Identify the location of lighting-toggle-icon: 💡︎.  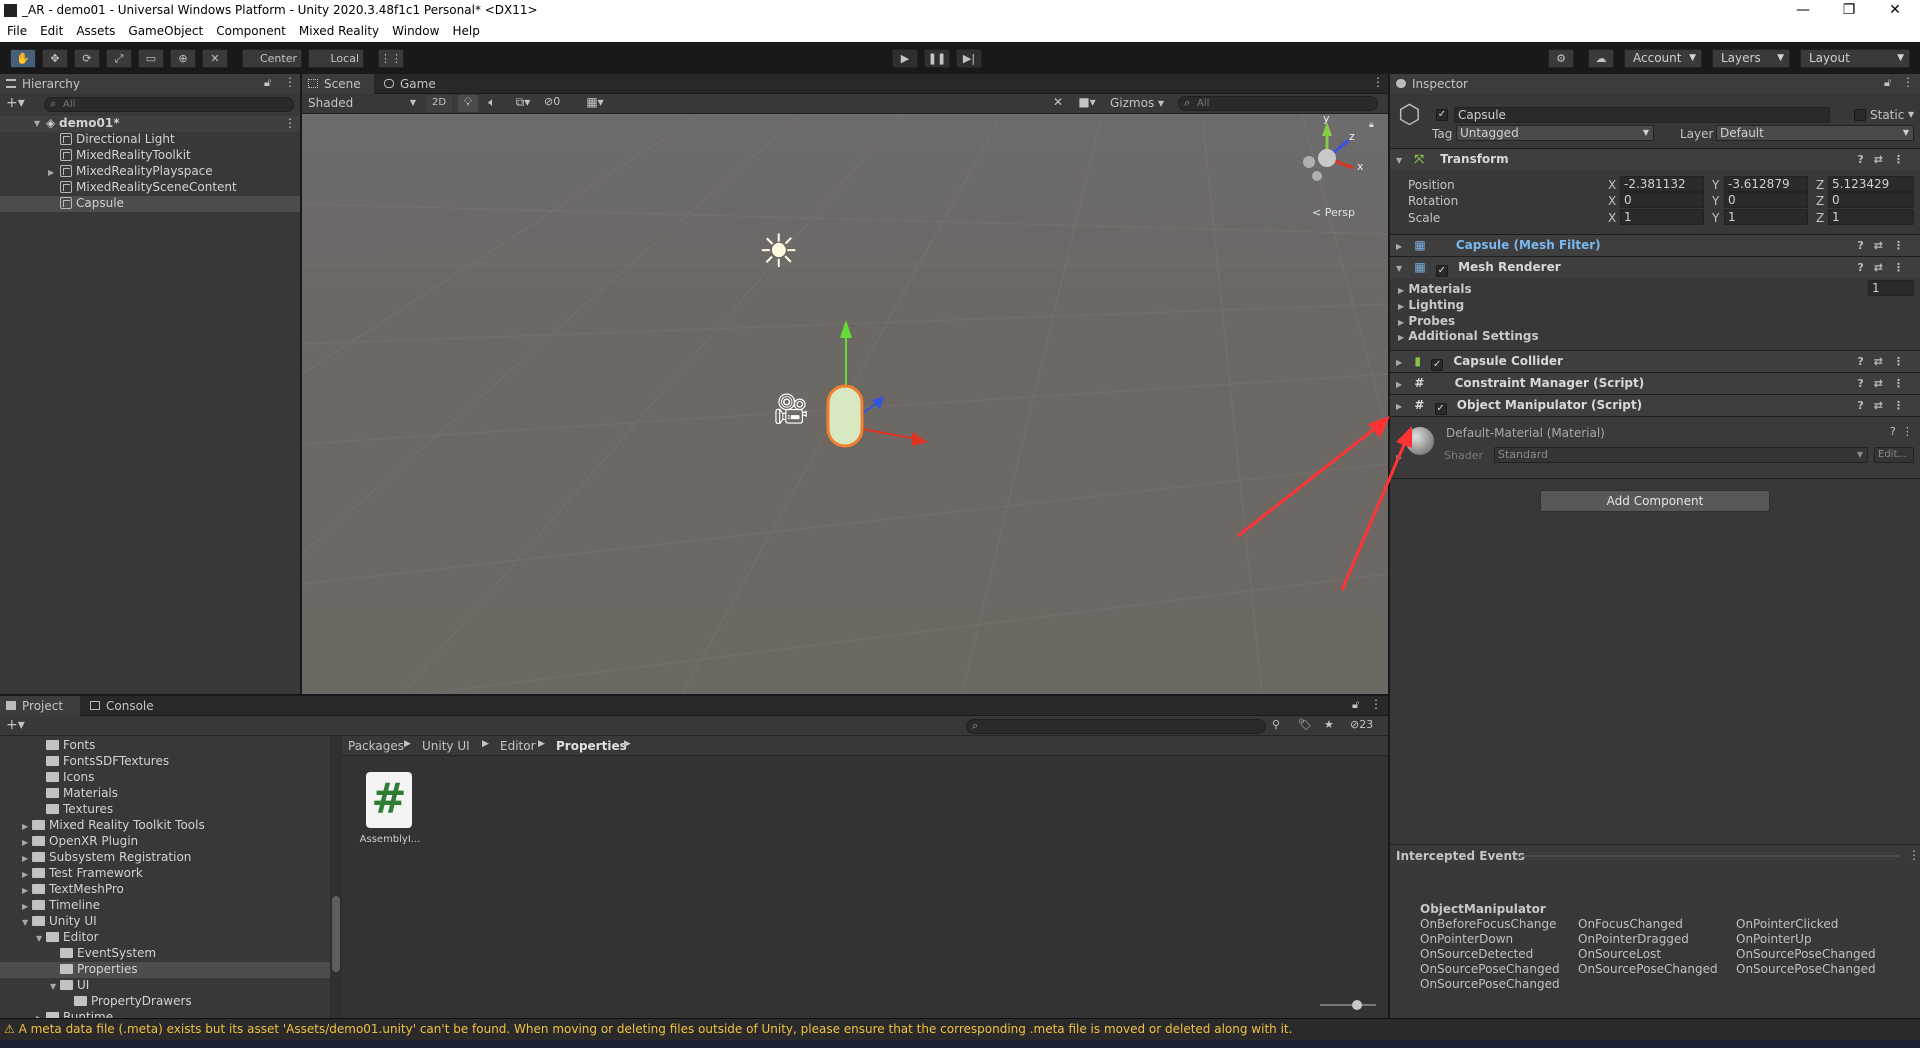
(468, 103).